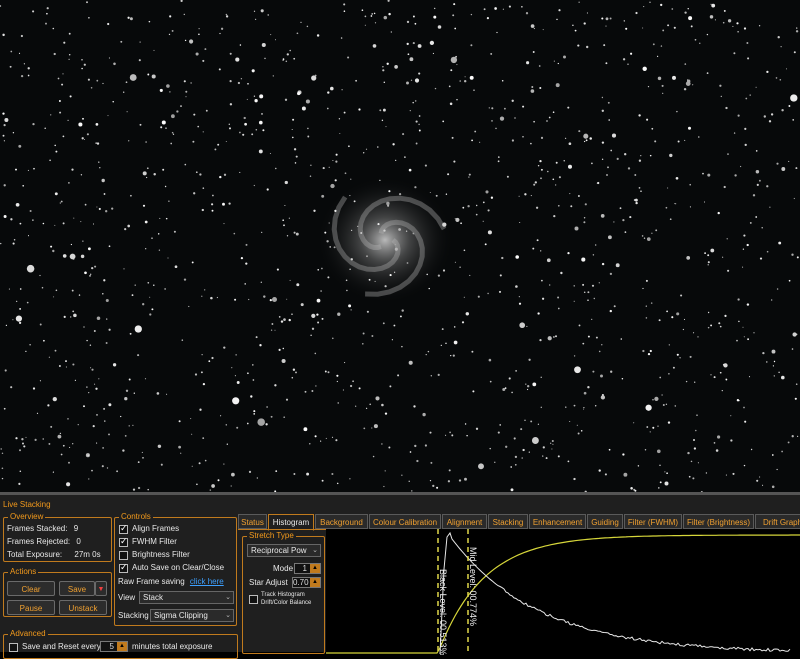  I want to click on view-value: Stack, so click(153, 597).